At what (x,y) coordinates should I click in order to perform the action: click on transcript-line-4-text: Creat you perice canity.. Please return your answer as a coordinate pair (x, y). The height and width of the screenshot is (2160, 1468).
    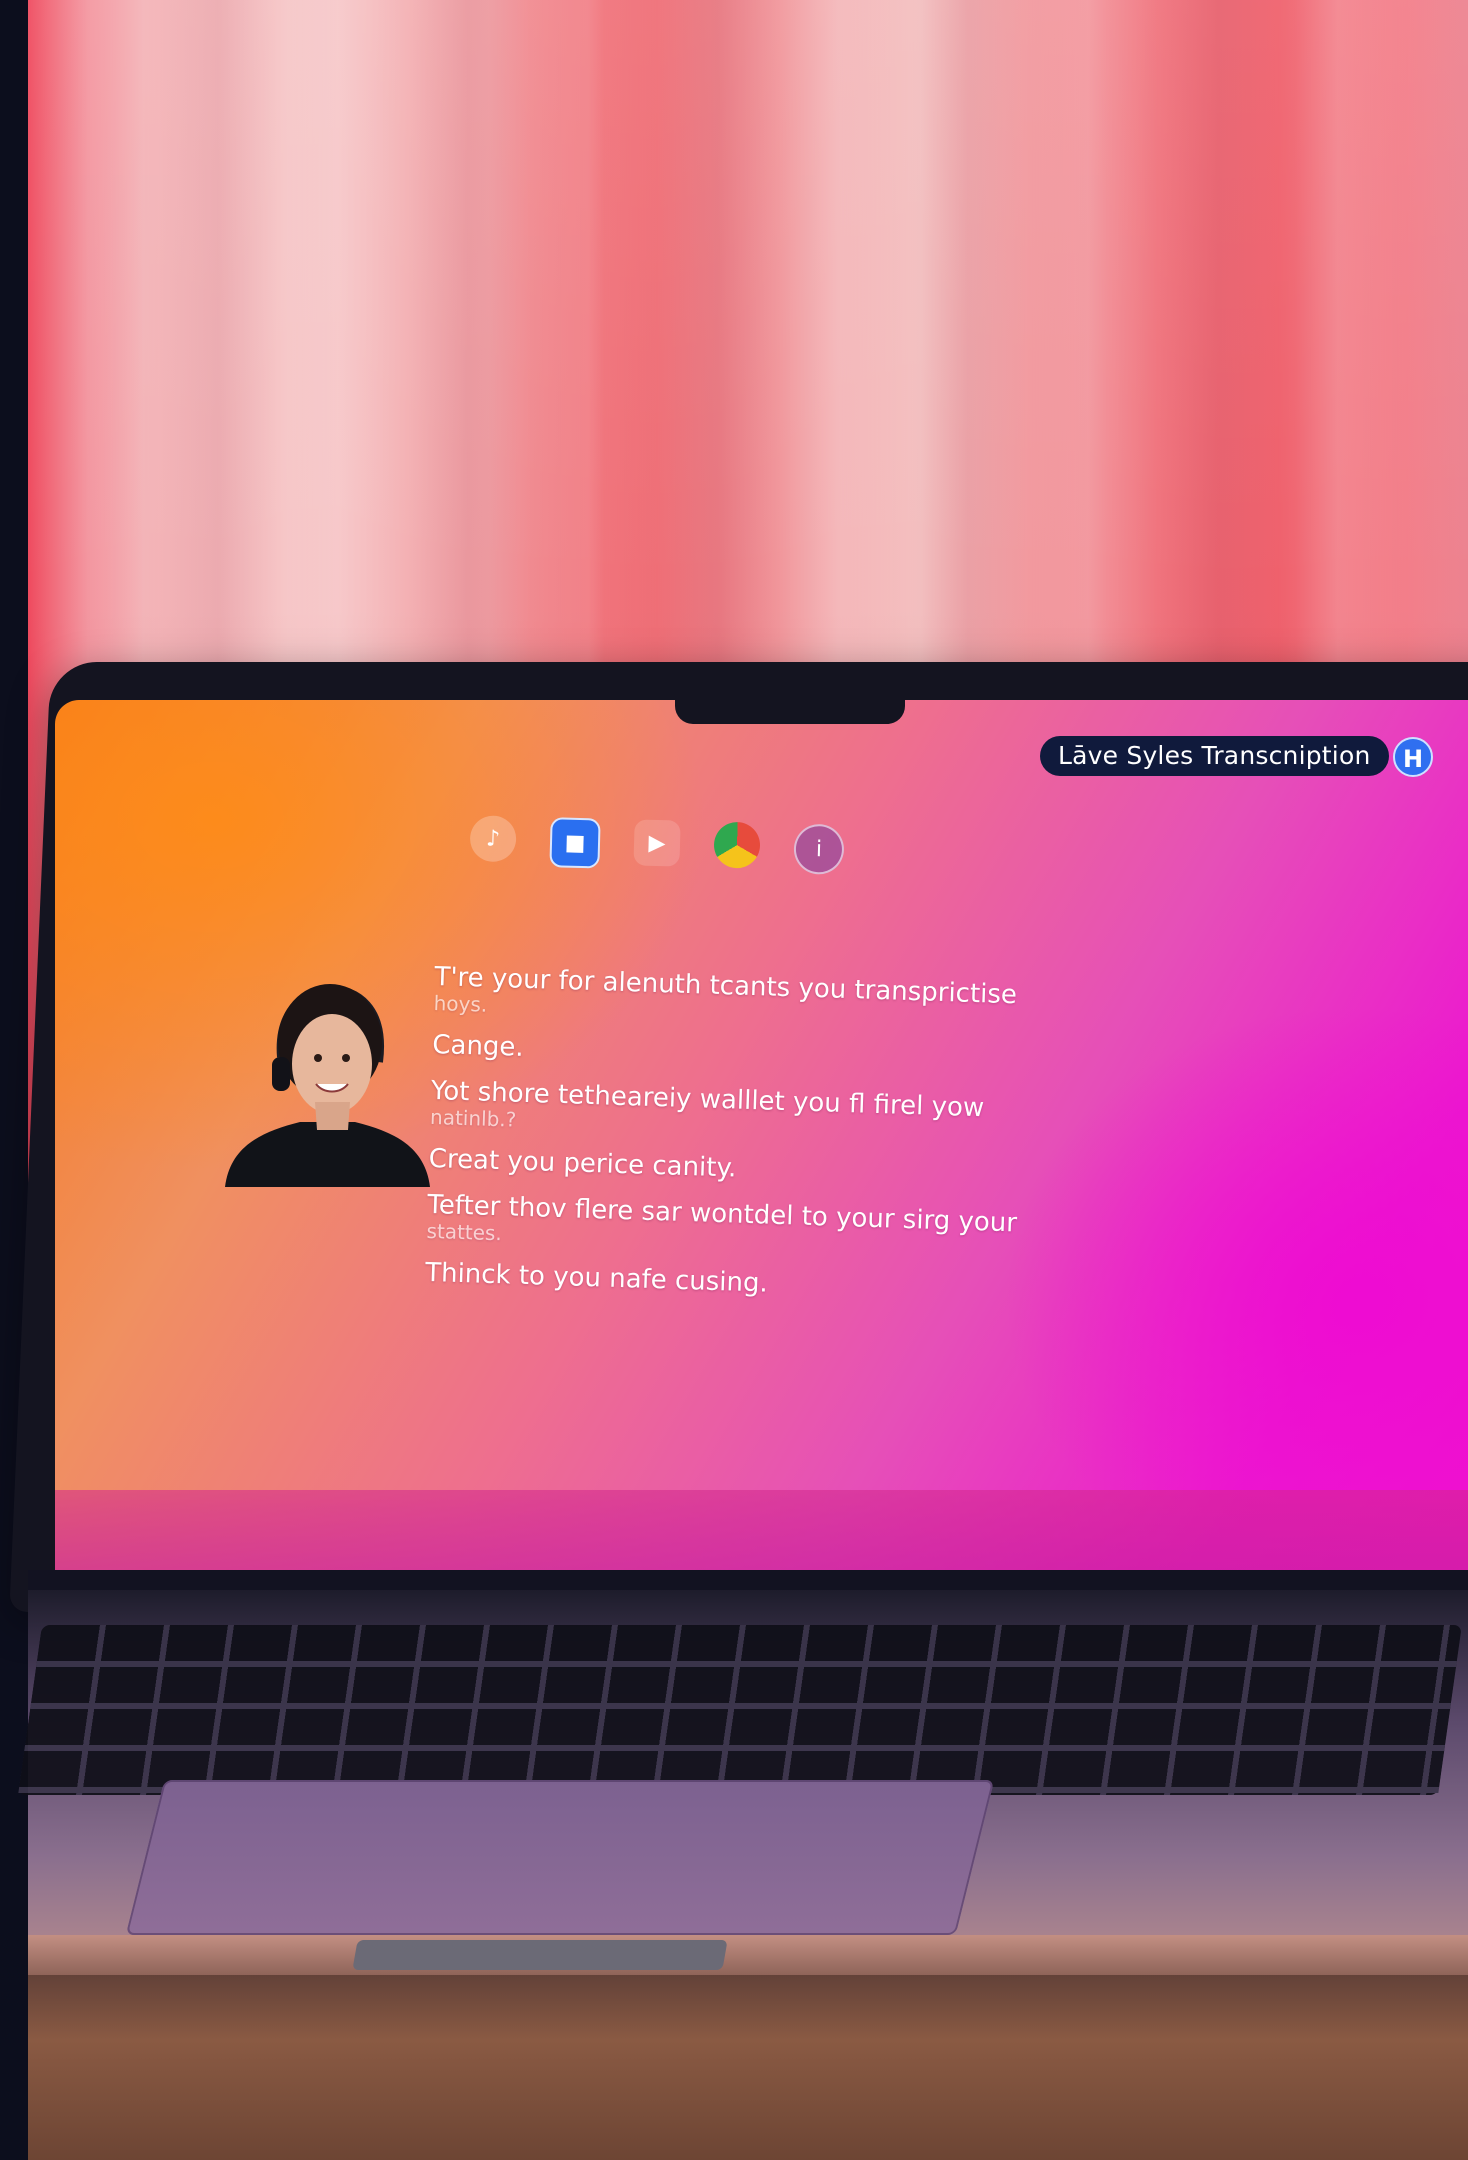
    Looking at the image, I should click on (582, 1163).